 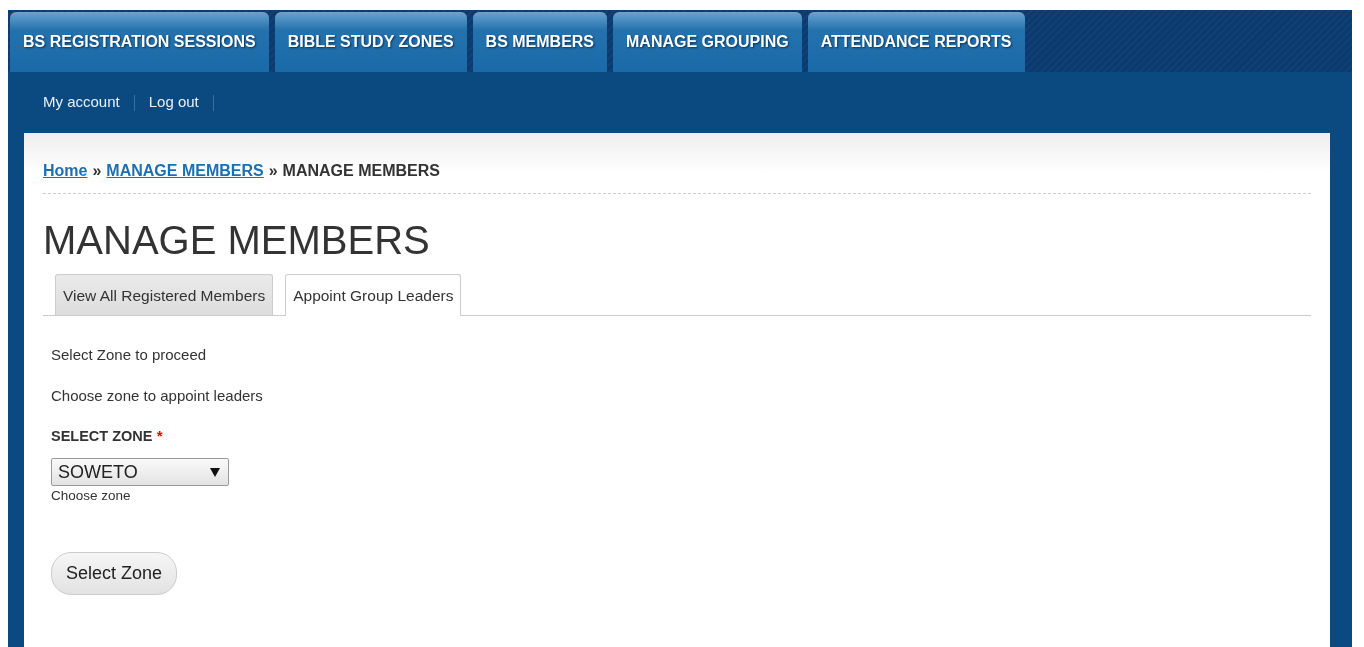 I want to click on nav-tab: BIBLE STUDY ZONES, so click(x=370, y=42).